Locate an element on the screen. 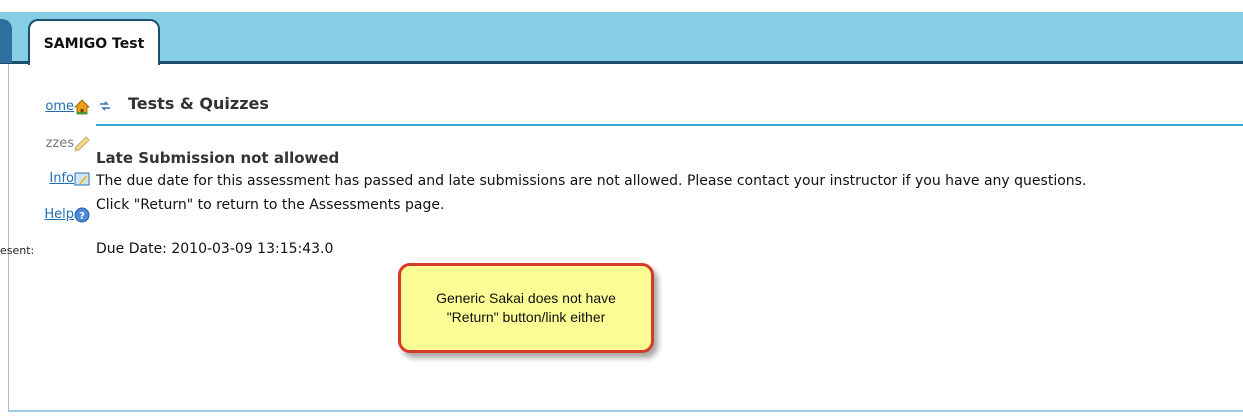 The image size is (1243, 417). top-strip is located at coordinates (621, 6).